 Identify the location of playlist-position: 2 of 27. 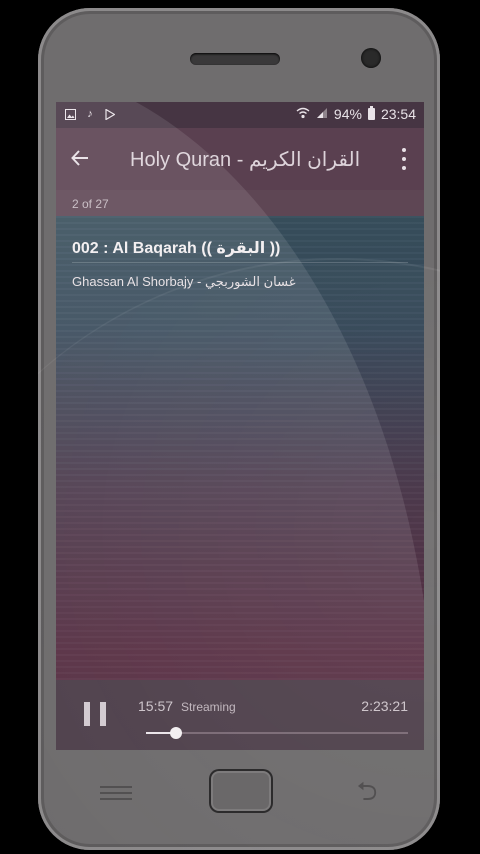
(90, 204).